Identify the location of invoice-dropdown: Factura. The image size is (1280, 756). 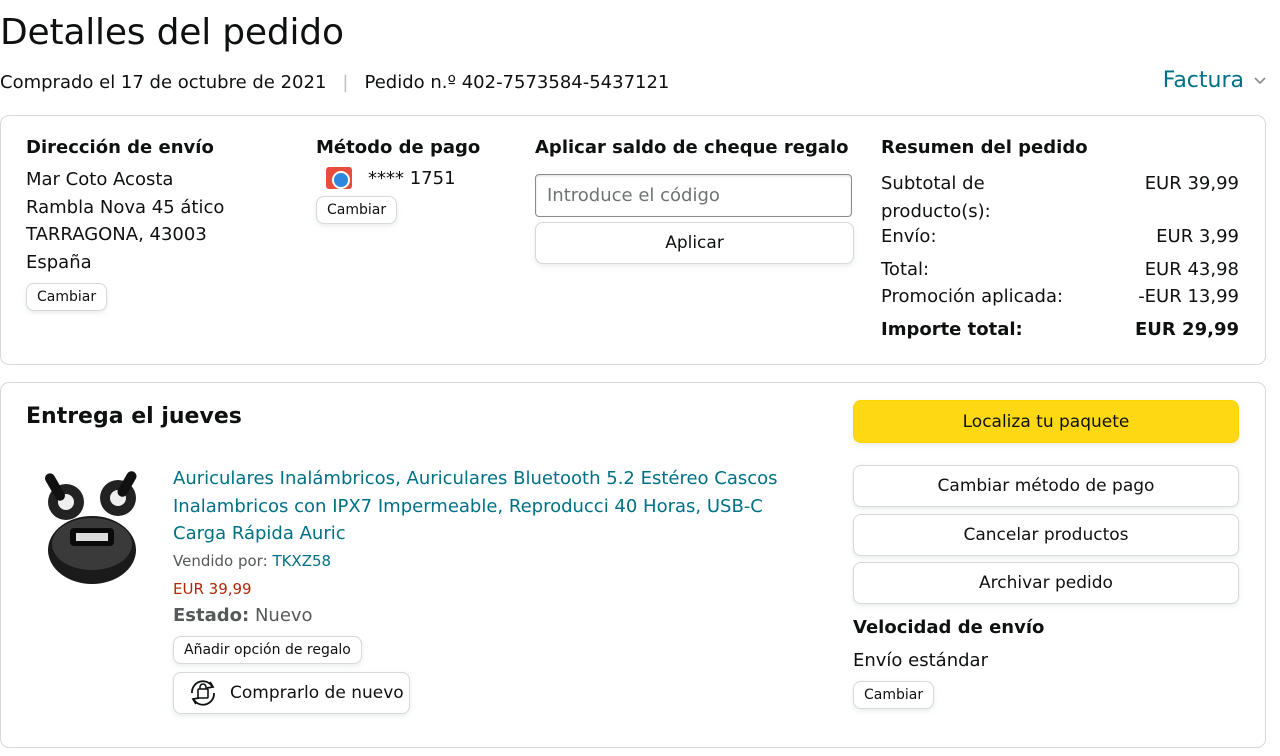
(1214, 80).